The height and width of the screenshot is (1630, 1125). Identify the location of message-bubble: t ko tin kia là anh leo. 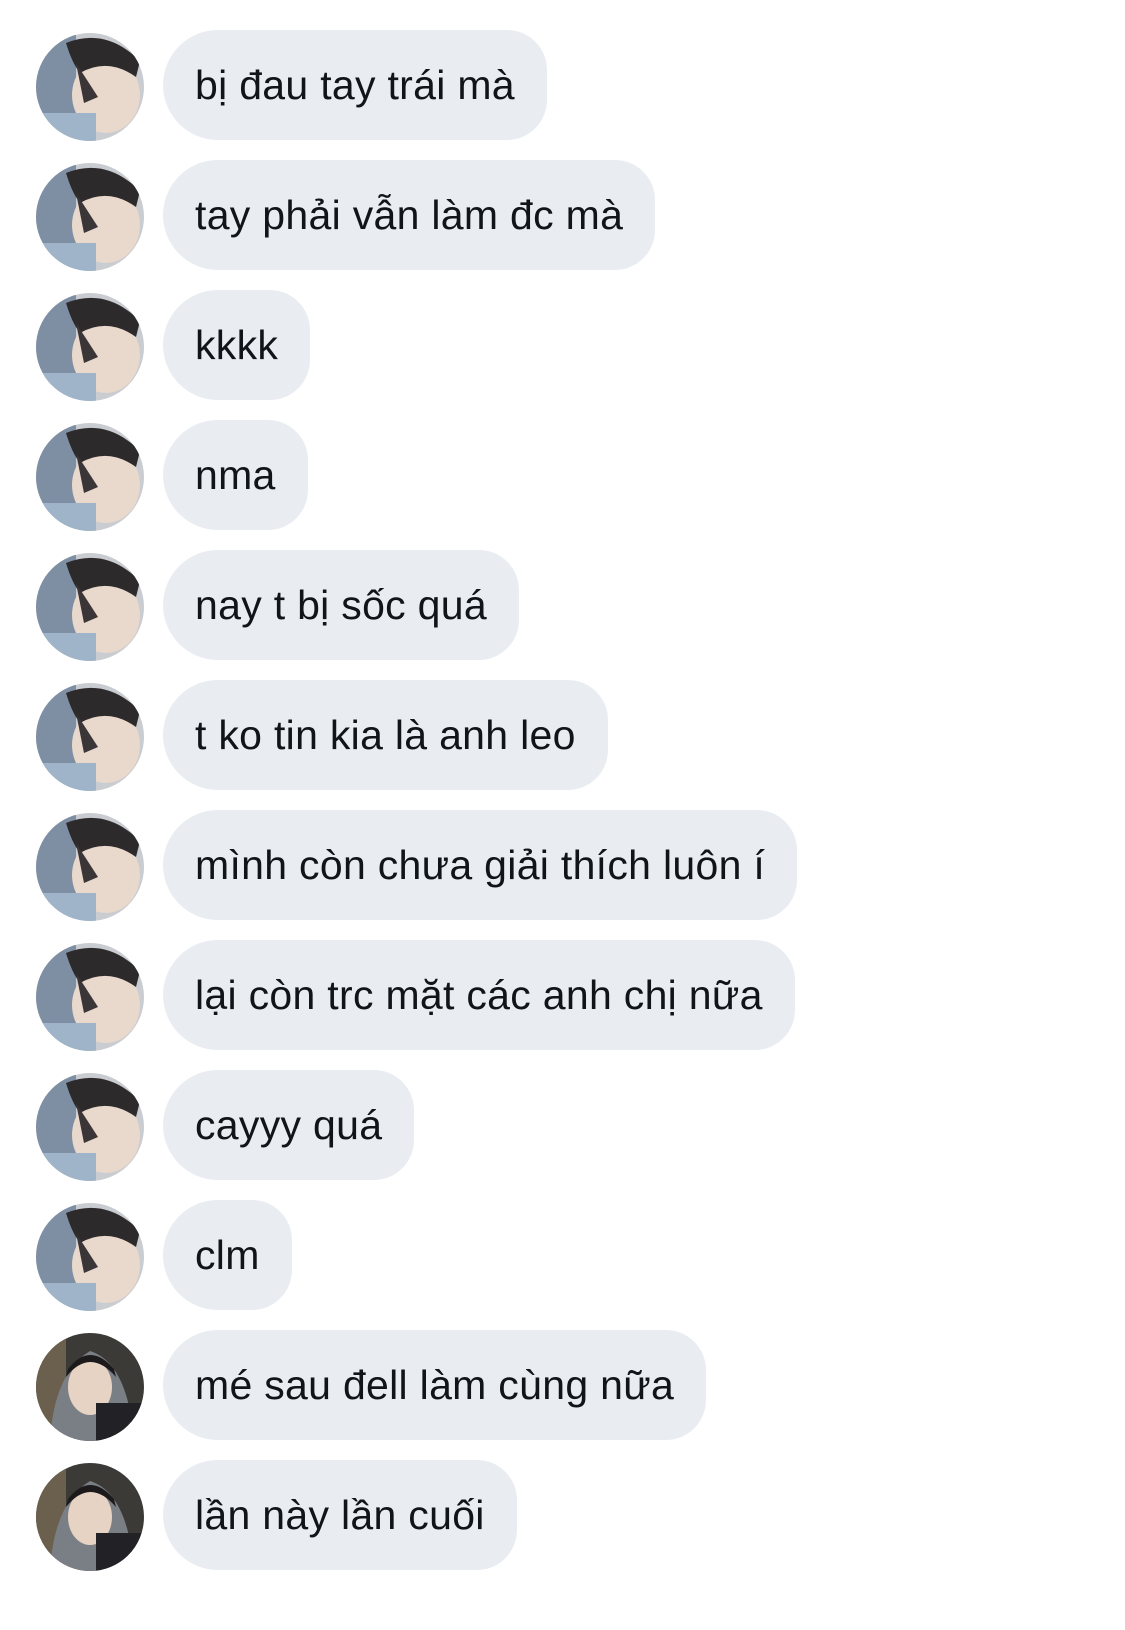
(385, 735).